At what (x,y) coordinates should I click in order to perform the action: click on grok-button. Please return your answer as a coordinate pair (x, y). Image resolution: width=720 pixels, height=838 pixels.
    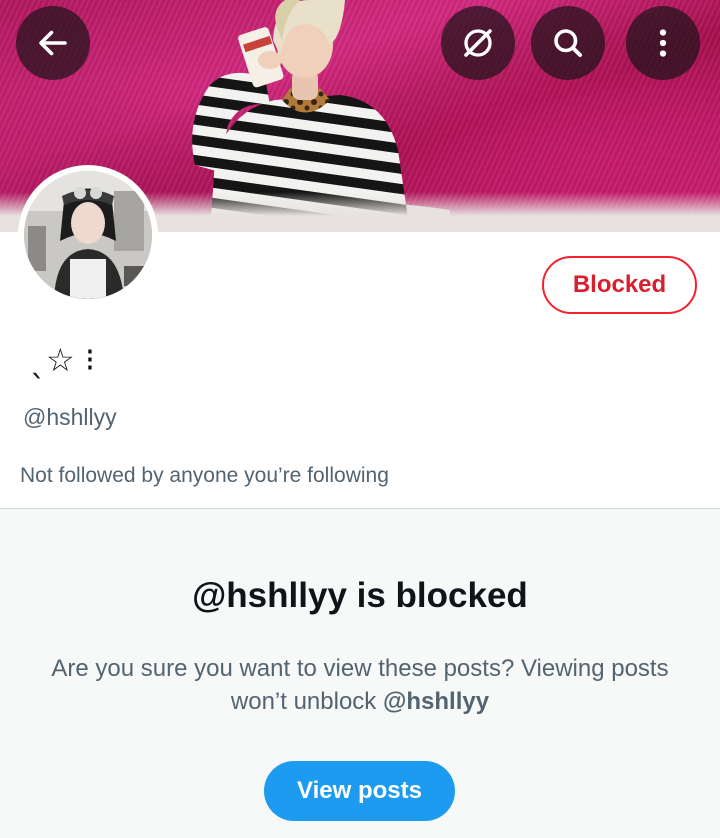
    Looking at the image, I should click on (478, 43).